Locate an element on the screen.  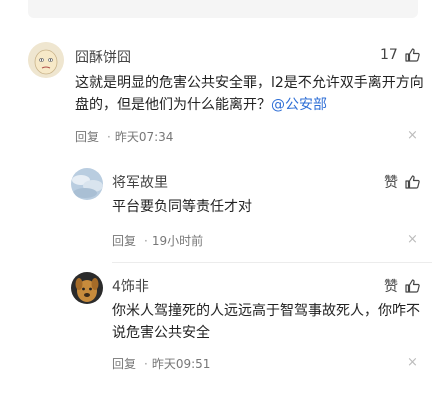
sky-photo-icon is located at coordinates (87, 184).